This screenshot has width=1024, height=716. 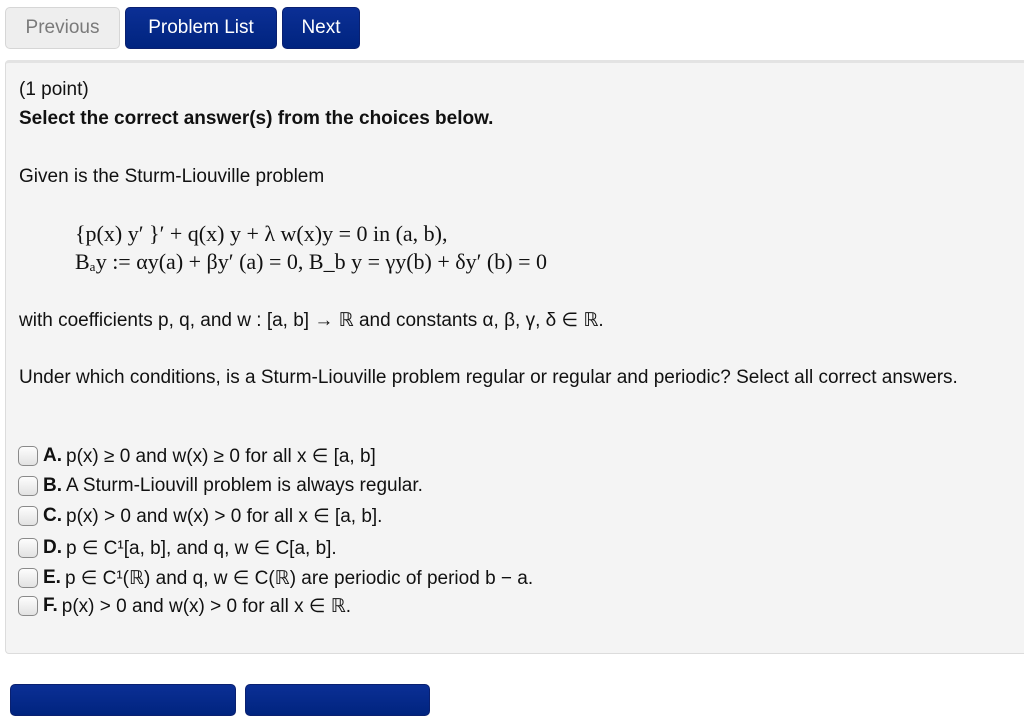 I want to click on choice-text: p(x) > 0 and w(x) > 0 for all x ∈ ℝ., so click(x=206, y=606).